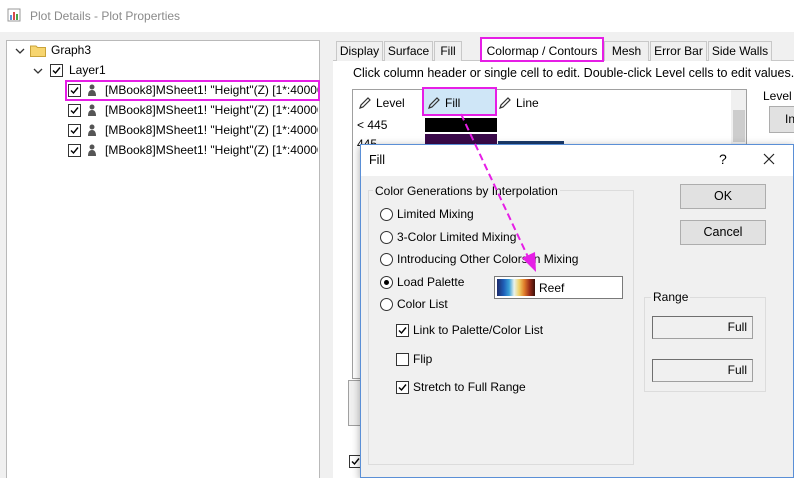  I want to click on layer-checkbox, so click(56, 70).